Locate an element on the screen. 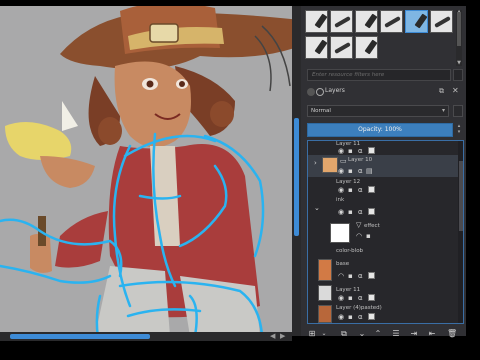  layer-name: effect is located at coordinates (372, 226).